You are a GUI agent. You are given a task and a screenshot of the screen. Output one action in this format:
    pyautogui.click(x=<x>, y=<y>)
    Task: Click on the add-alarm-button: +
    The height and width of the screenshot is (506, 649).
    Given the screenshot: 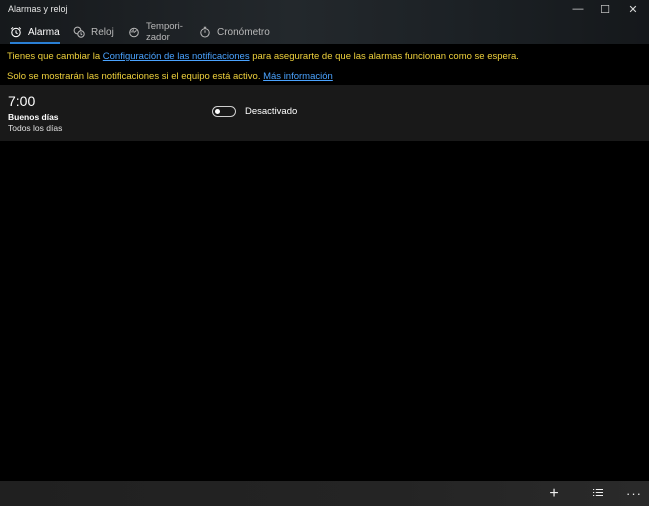 What is the action you would take?
    pyautogui.click(x=554, y=493)
    